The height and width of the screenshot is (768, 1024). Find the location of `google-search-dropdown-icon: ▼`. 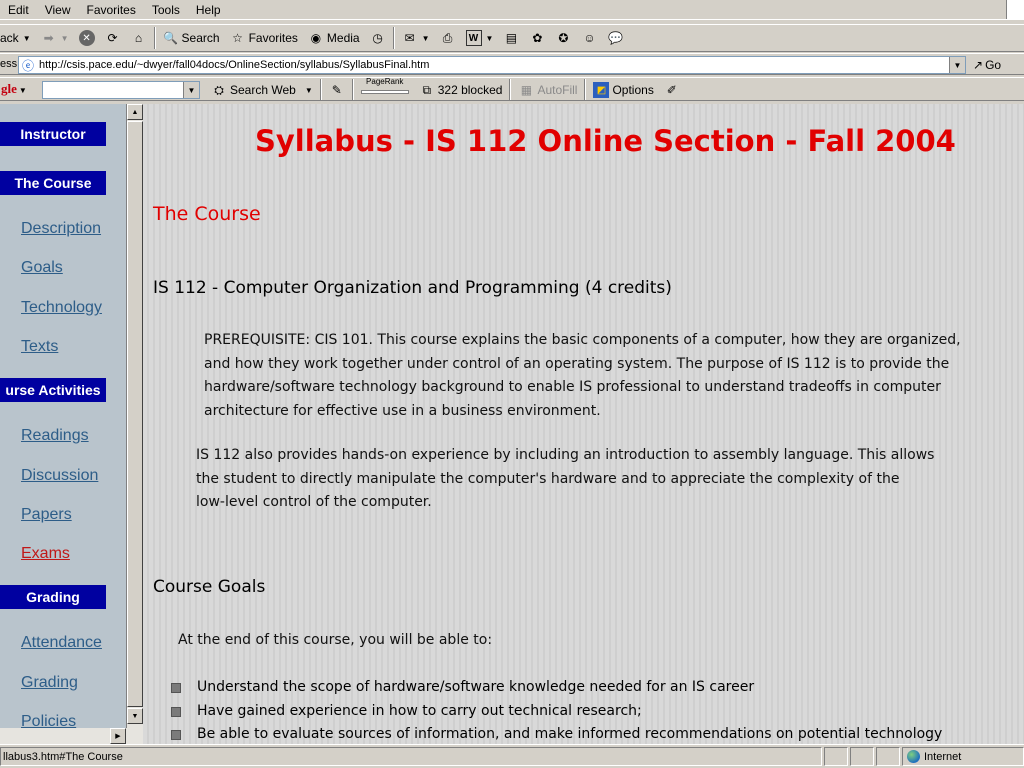

google-search-dropdown-icon: ▼ is located at coordinates (191, 90).